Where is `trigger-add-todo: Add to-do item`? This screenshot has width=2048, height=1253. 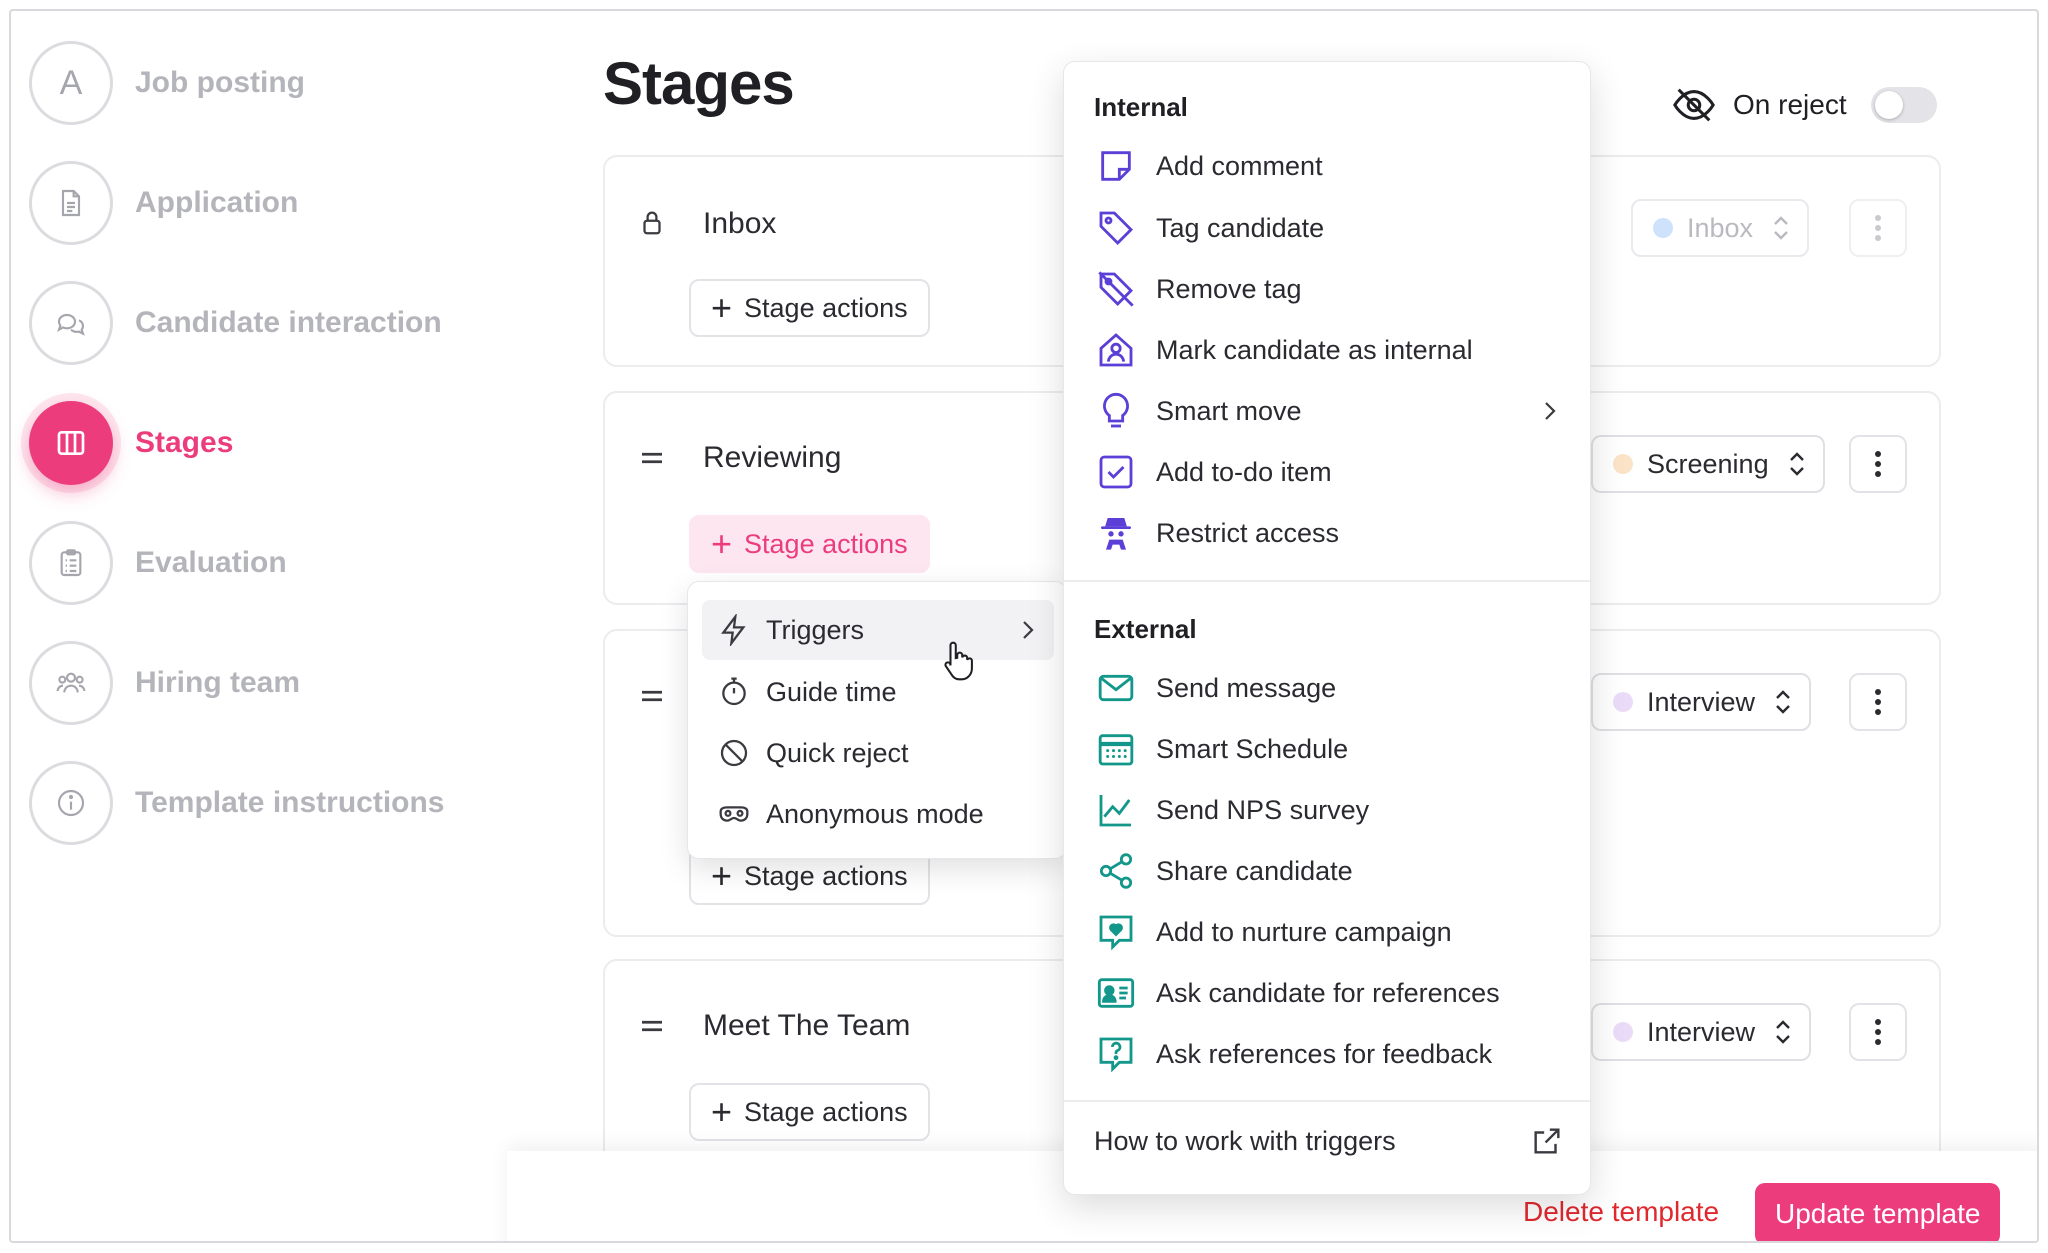
trigger-add-todo: Add to-do item is located at coordinates (1328, 472).